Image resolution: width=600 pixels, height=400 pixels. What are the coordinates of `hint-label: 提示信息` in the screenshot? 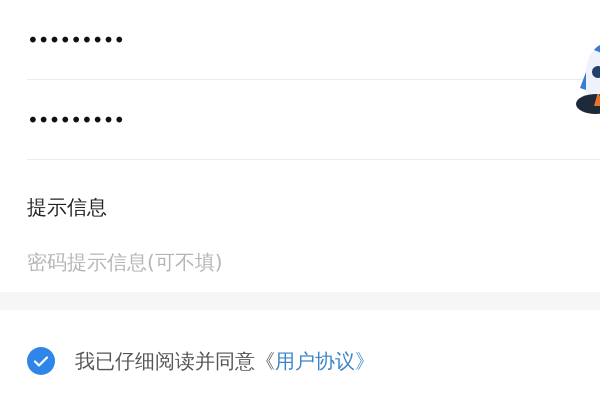 It's located at (67, 207).